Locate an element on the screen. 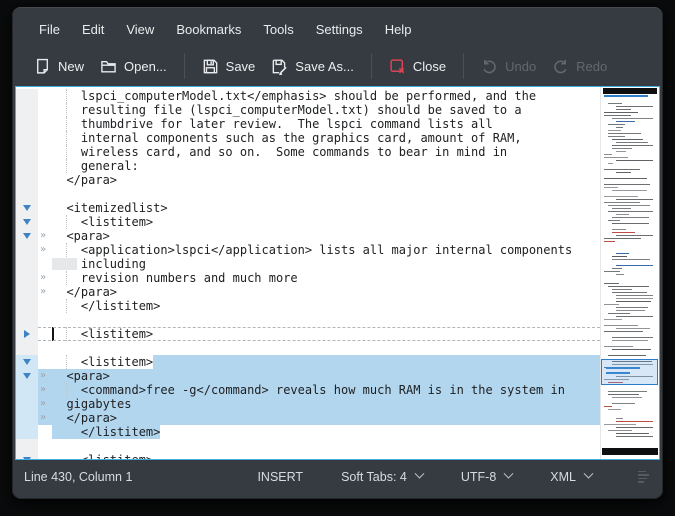 The image size is (675, 516). minimap-view-indicator is located at coordinates (629, 372).